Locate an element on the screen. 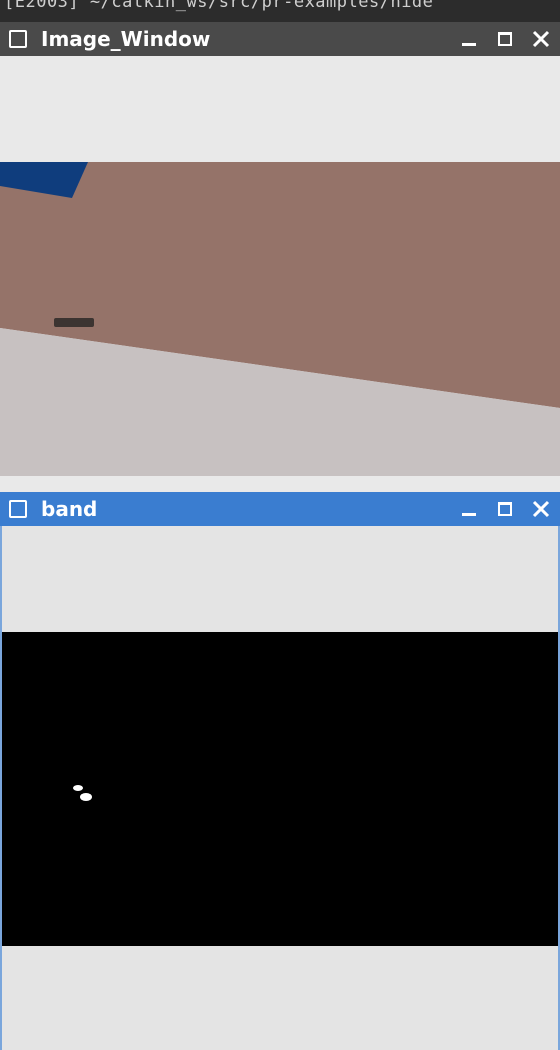  image-window-titlebar: Image_Window is located at coordinates (280, 39).